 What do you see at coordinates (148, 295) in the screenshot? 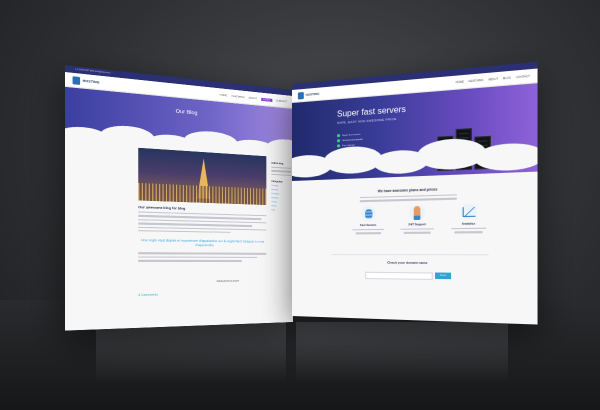
I see `comments-heading: 2 Comments` at bounding box center [148, 295].